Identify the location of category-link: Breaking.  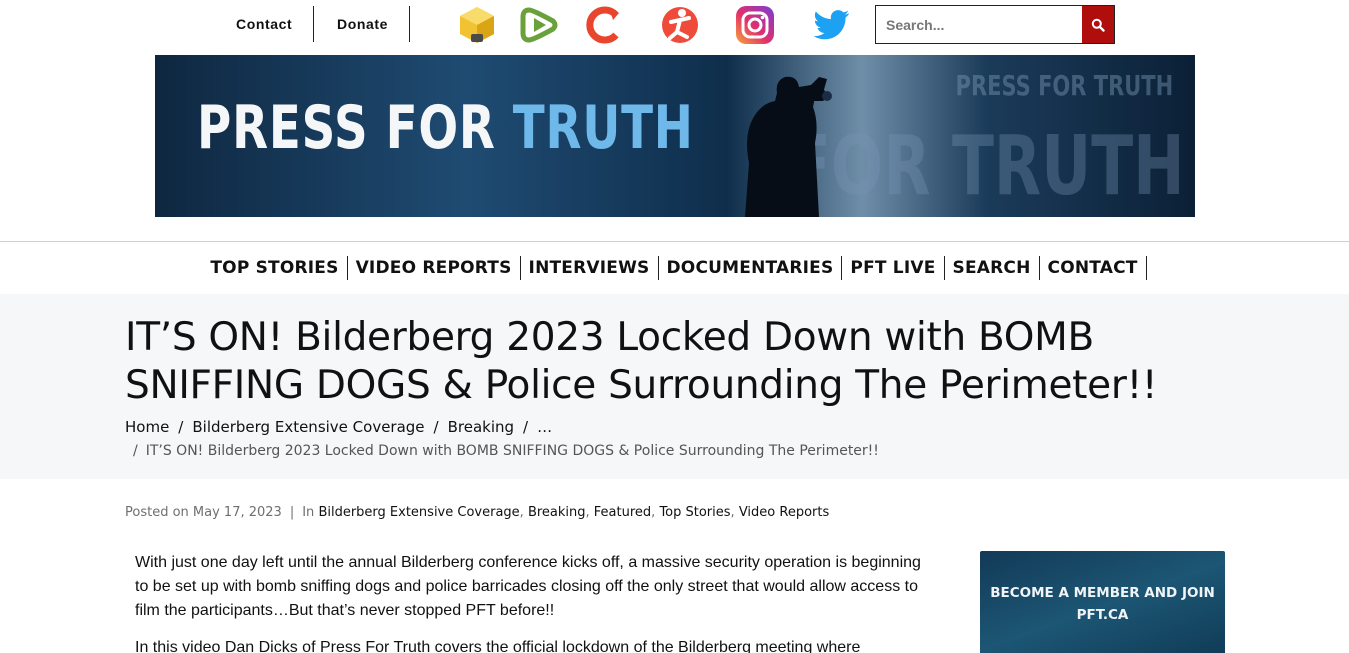
(557, 512).